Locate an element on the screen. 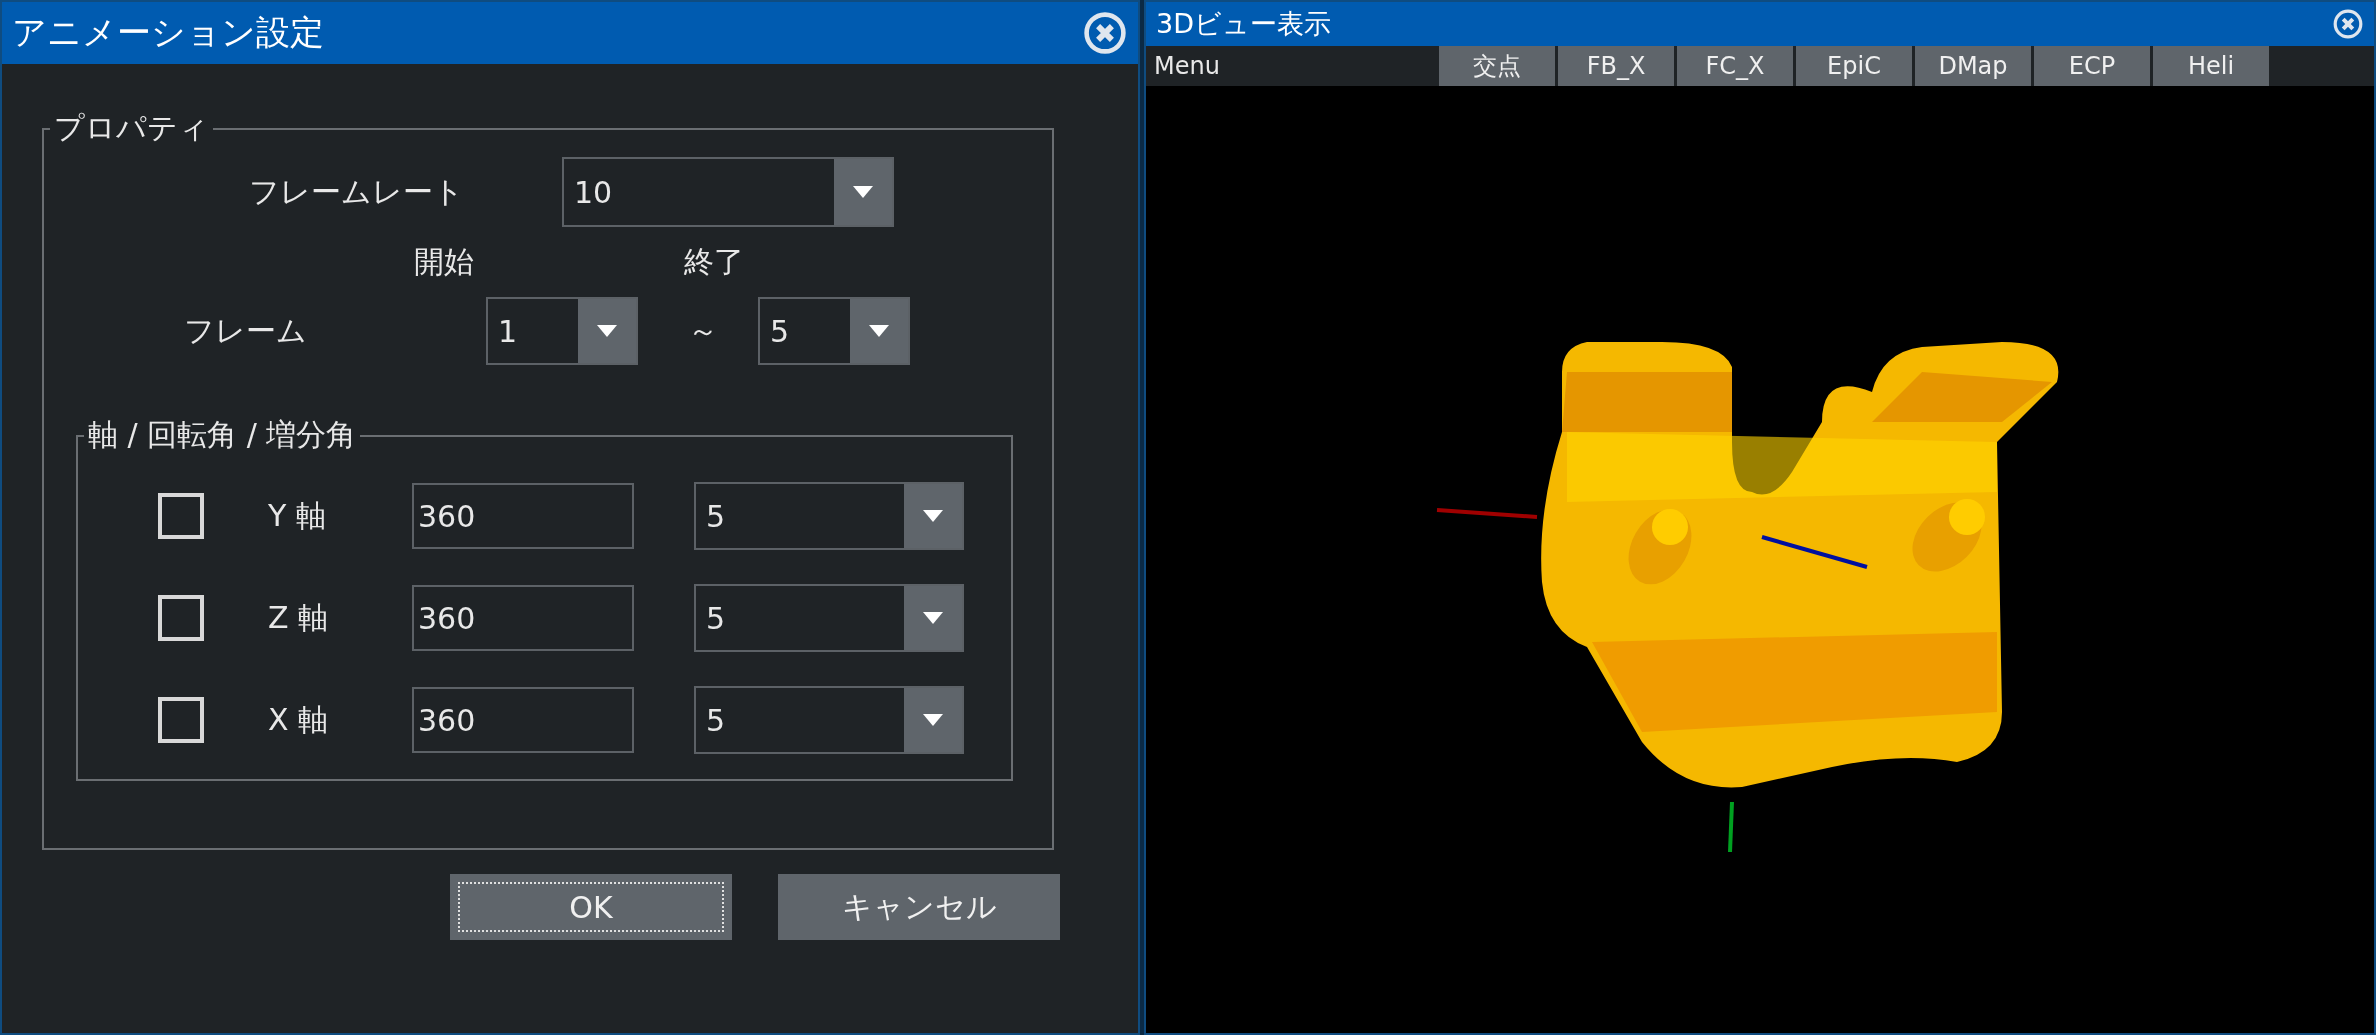 Image resolution: width=2376 pixels, height=1035 pixels. start-frame-dropdown: 1 is located at coordinates (562, 331).